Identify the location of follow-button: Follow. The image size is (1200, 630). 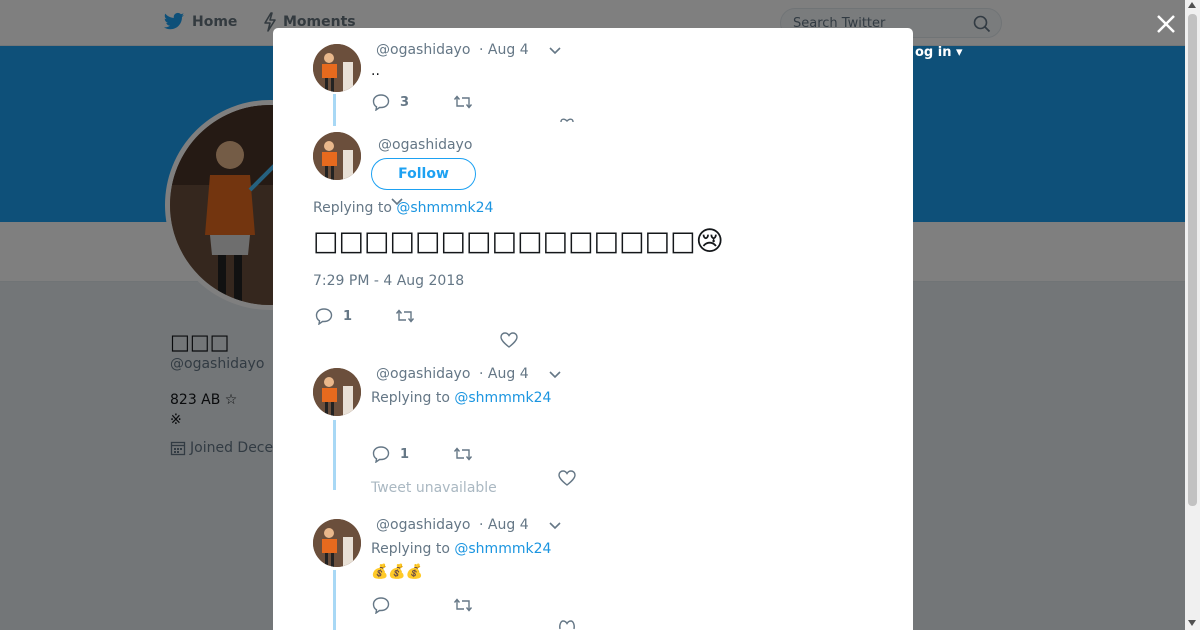
(423, 174).